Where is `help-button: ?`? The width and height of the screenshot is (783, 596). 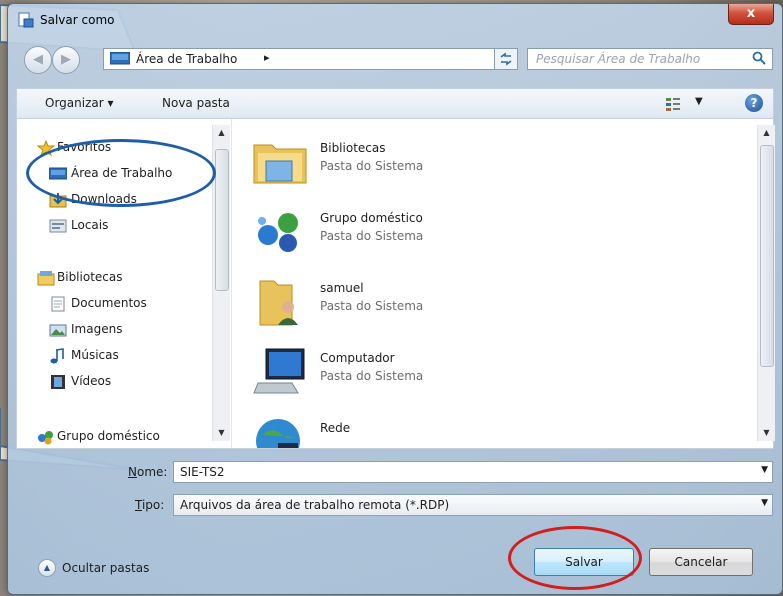
help-button: ? is located at coordinates (754, 103).